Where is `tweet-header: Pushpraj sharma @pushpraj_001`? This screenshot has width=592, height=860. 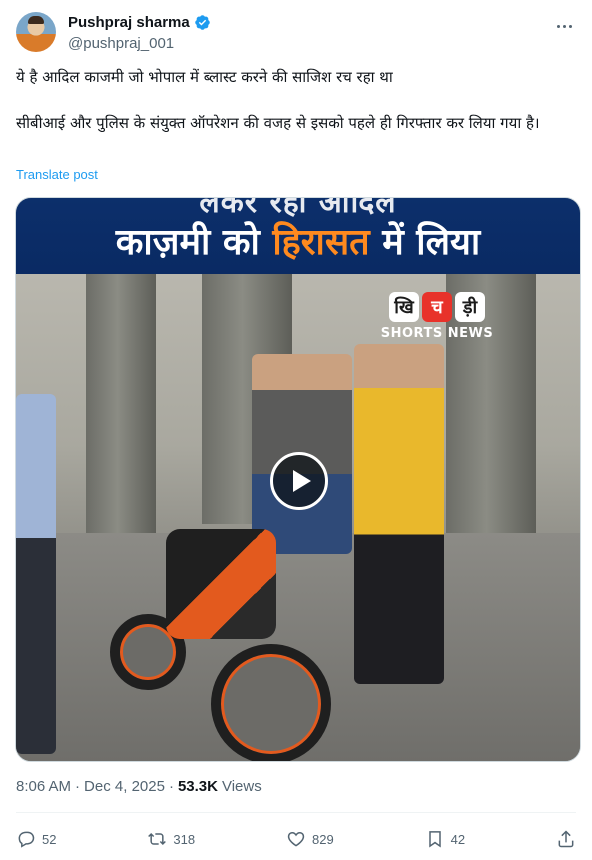 tweet-header: Pushpraj sharma @pushpraj_001 is located at coordinates (296, 34).